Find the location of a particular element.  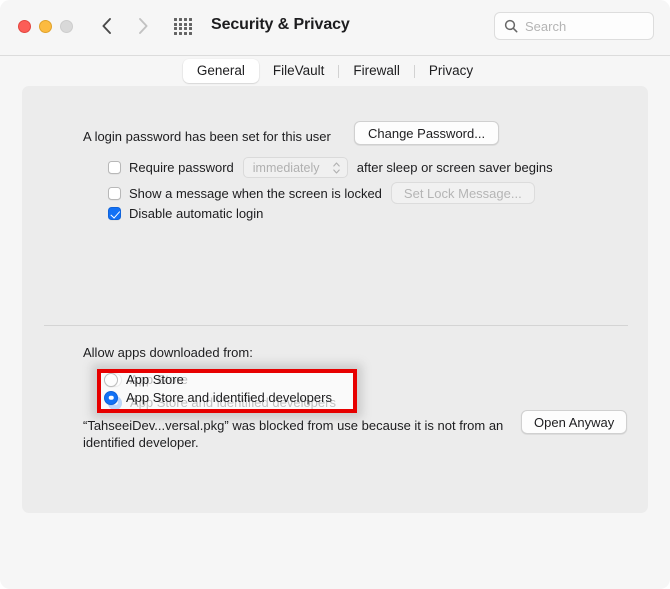

annotated-option-identified-developers: App Store and identified developers is located at coordinates (218, 397).